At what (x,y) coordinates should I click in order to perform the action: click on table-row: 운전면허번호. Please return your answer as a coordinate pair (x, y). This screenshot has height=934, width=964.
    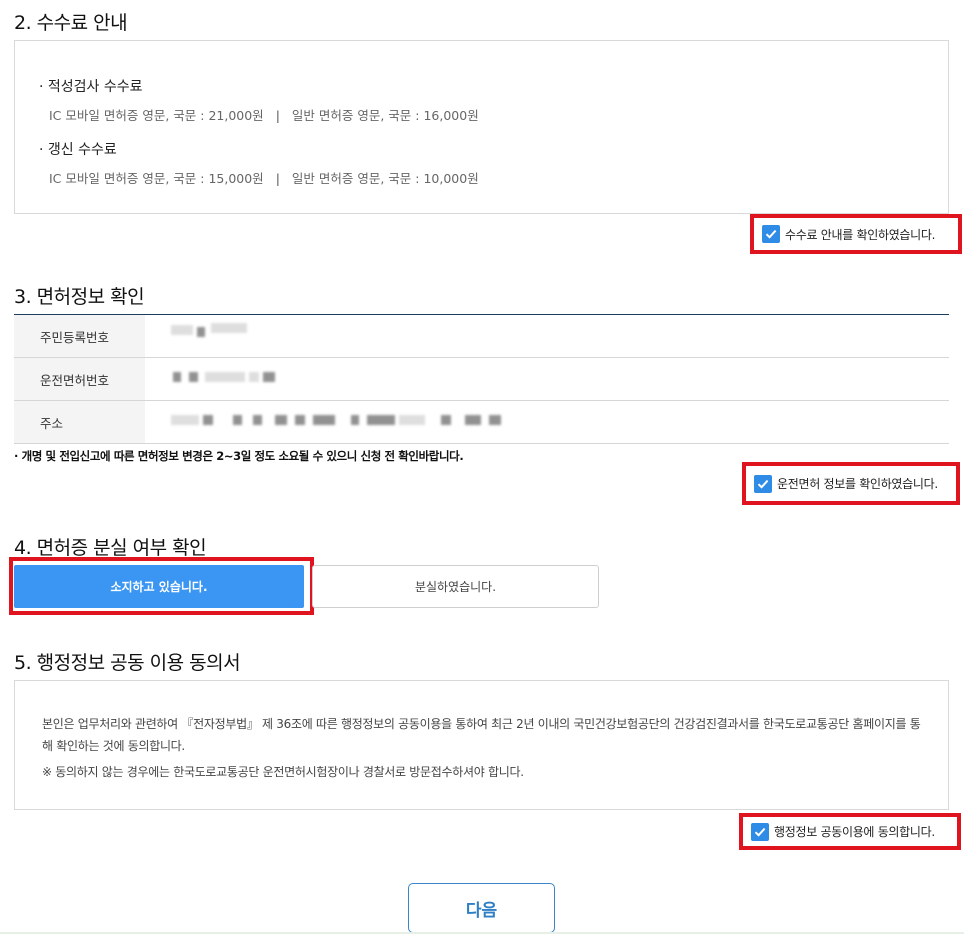
    Looking at the image, I should click on (481, 379).